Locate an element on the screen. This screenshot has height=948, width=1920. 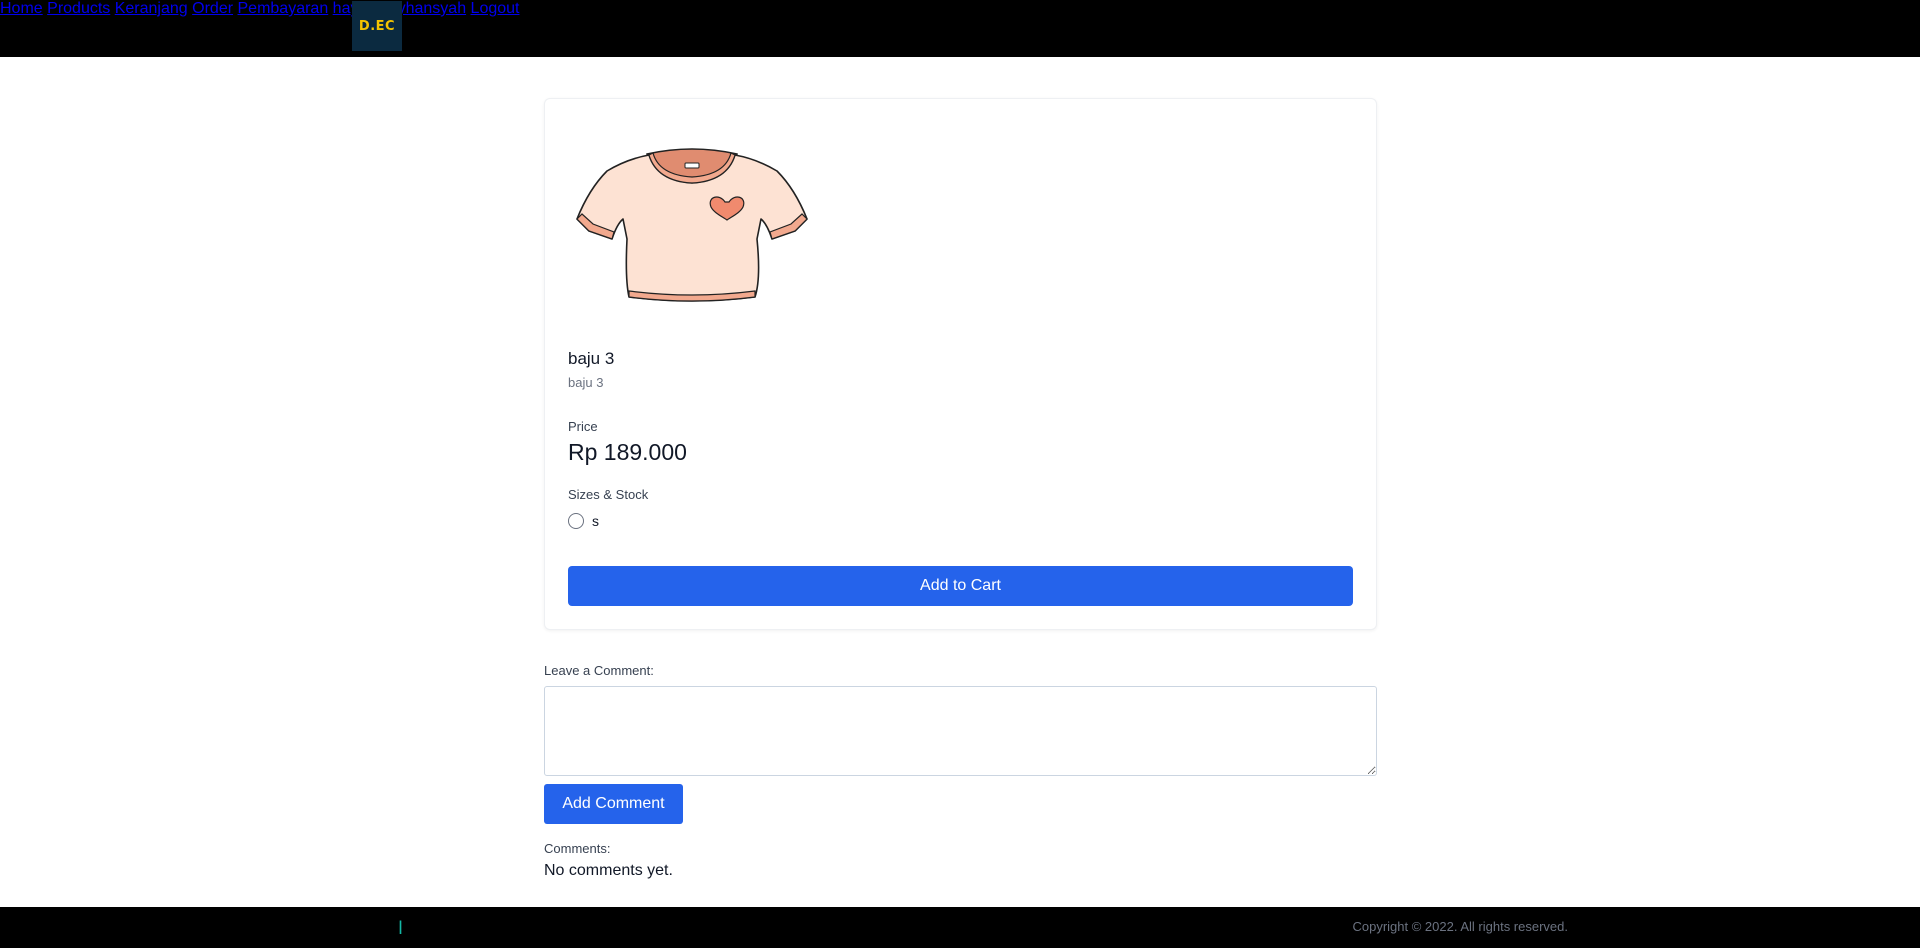
sizes-stock-label: Sizes & Stock is located at coordinates (608, 494).